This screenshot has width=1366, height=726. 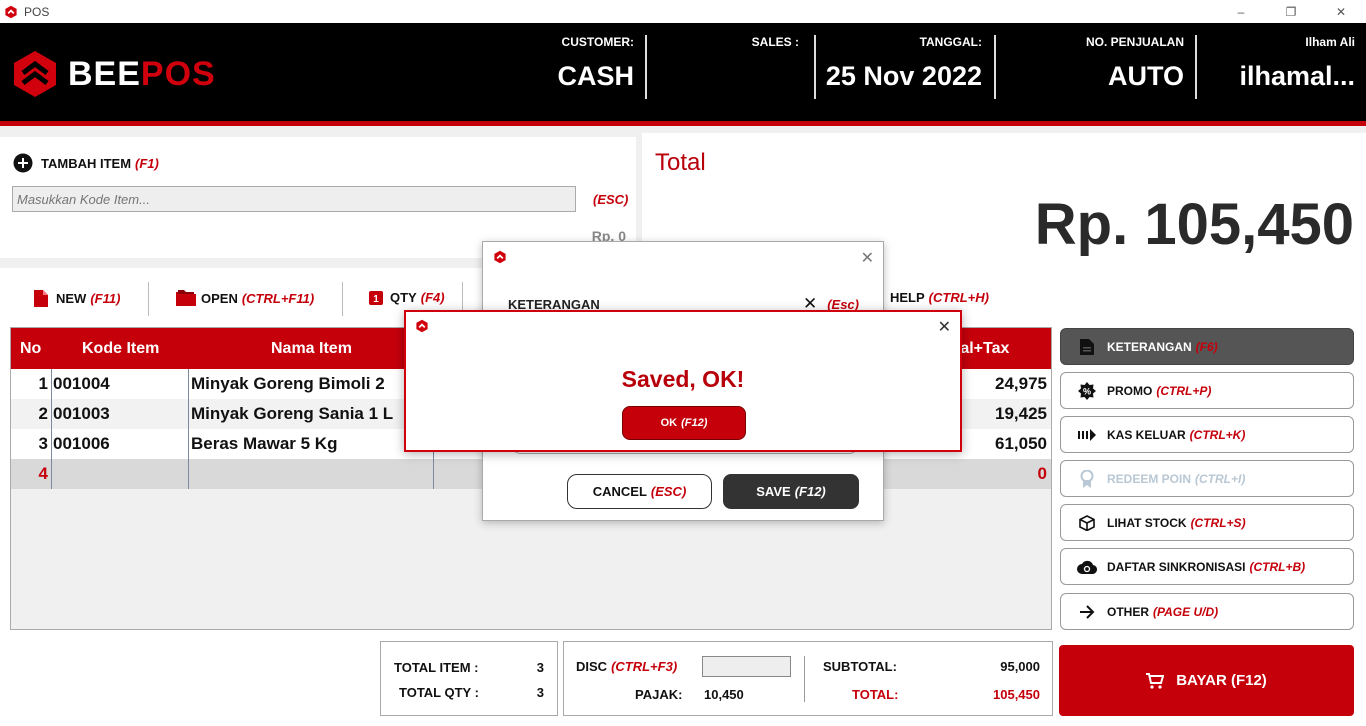 I want to click on folder-icon, so click(x=186, y=298).